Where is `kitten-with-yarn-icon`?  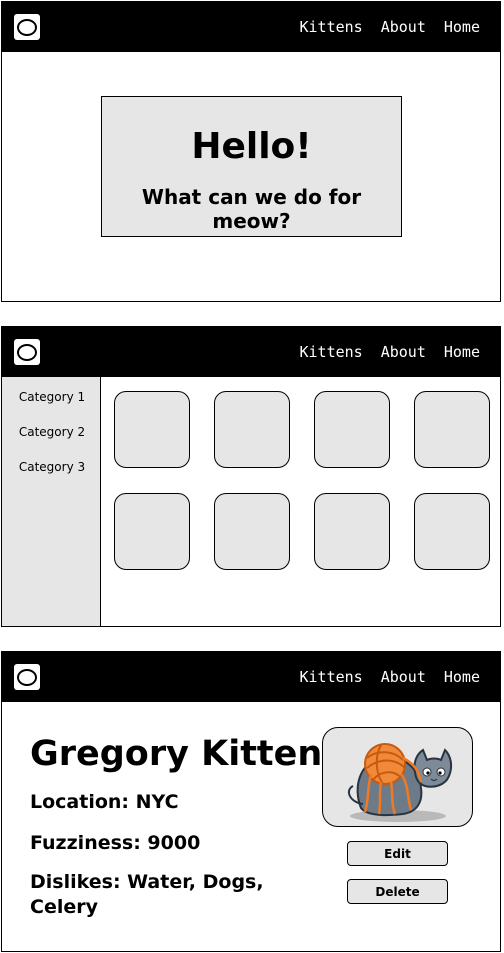 kitten-with-yarn-icon is located at coordinates (400, 782).